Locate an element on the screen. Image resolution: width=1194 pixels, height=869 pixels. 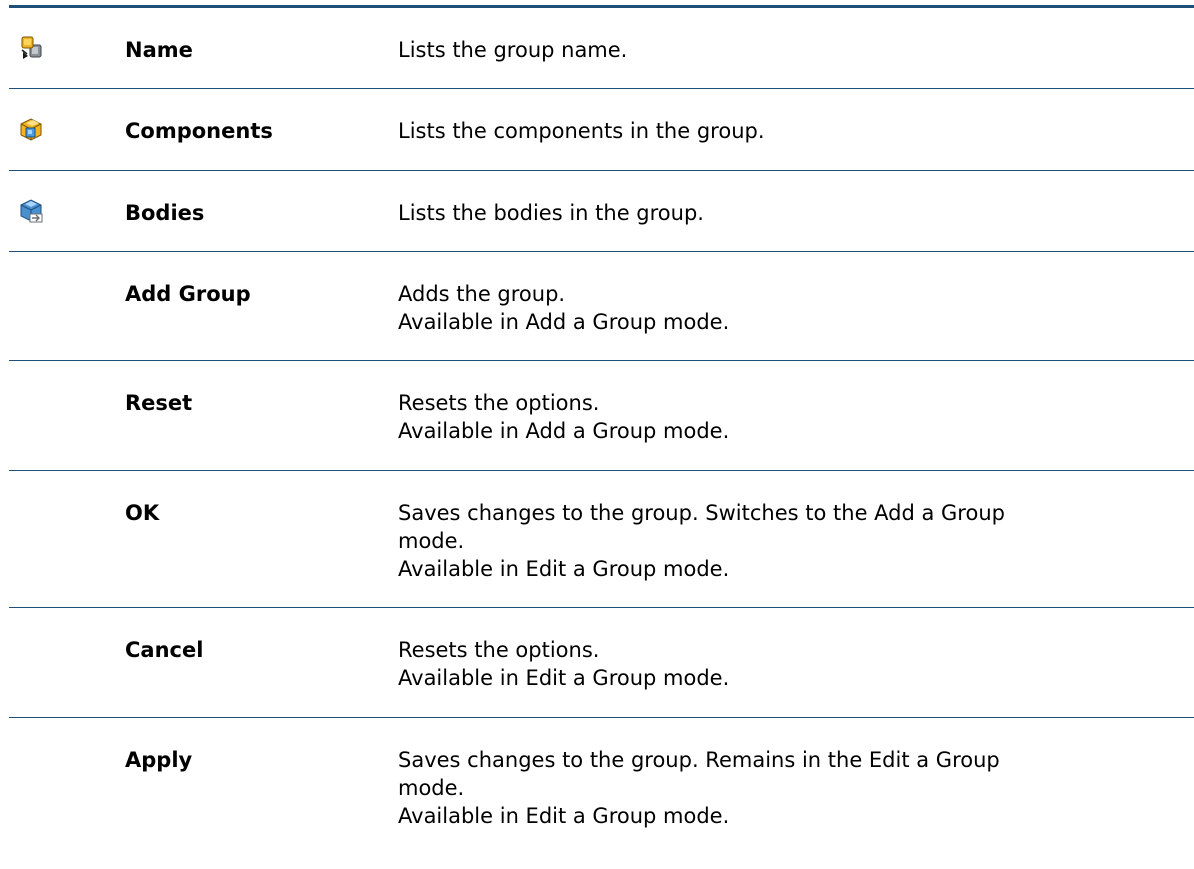
table-row-name: Name Lists the group name. is located at coordinates (601, 47).